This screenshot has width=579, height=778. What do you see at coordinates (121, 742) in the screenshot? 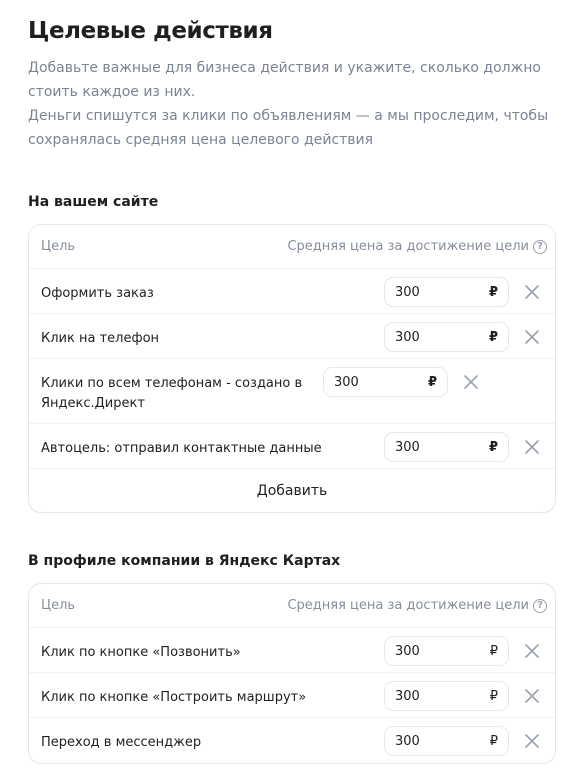
I see `goal-label: Переход в мессенджер` at bounding box center [121, 742].